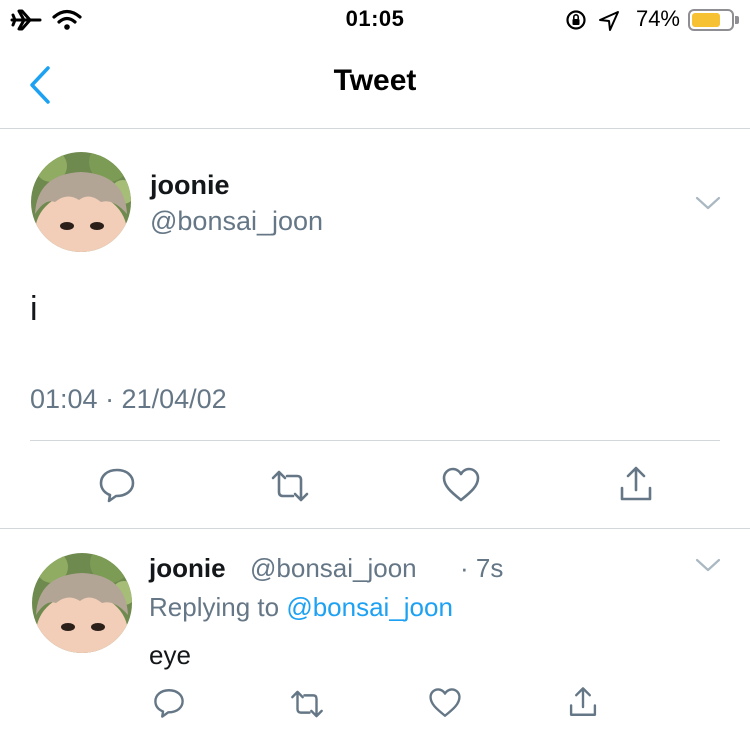  I want to click on author-handle: @bonsai_joon, so click(236, 221).